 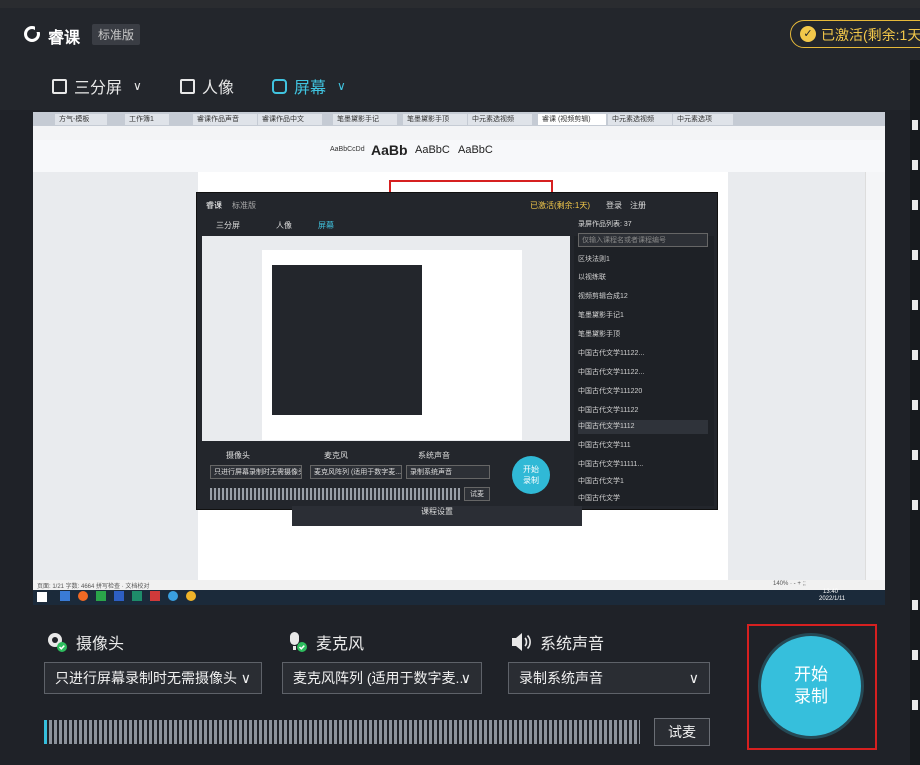 I want to click on mode-portrait-button: 人像, so click(x=207, y=86).